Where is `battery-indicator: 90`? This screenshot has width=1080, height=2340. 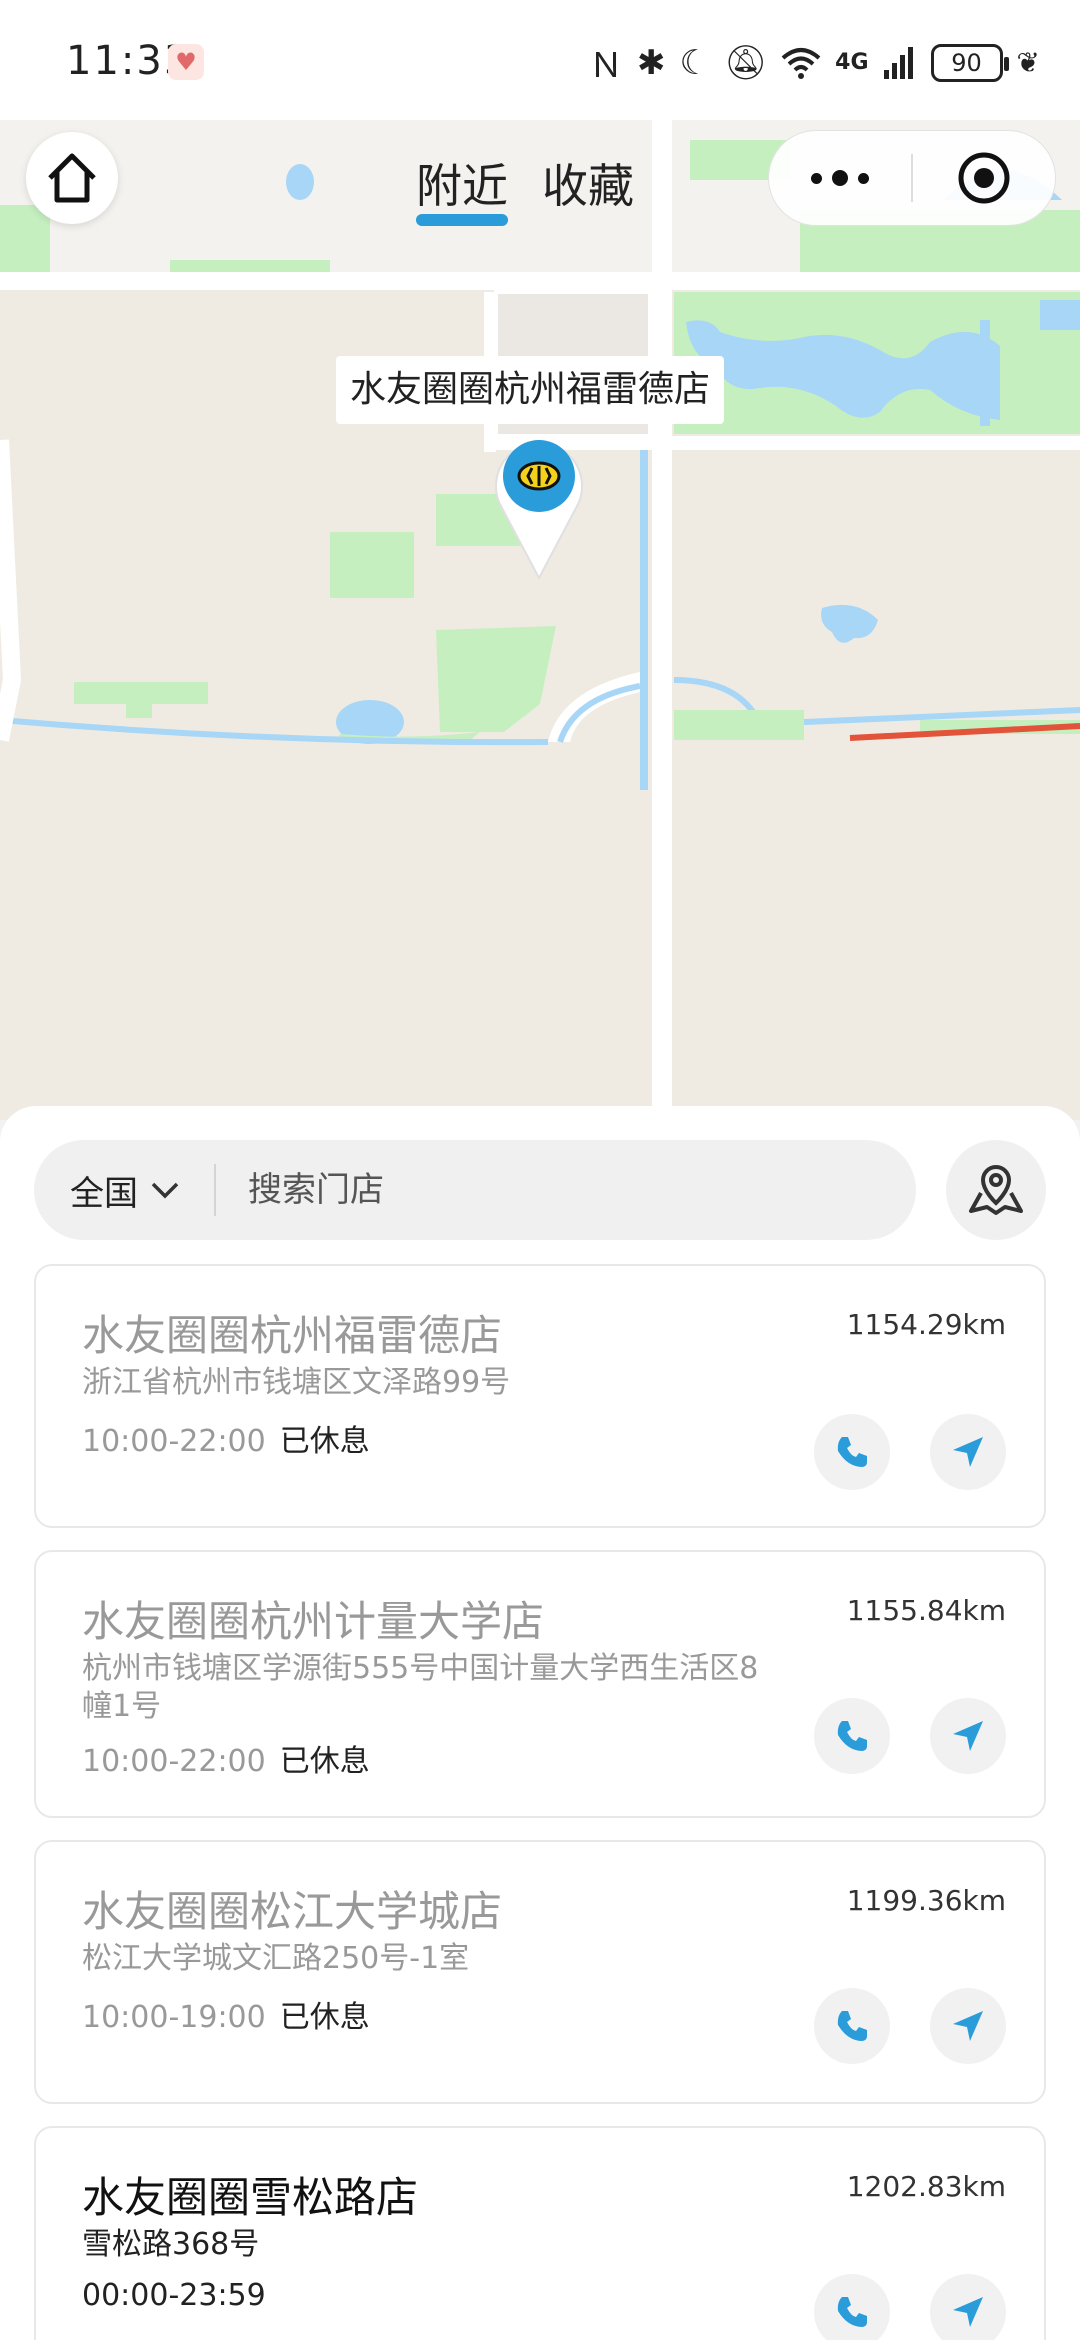 battery-indicator: 90 is located at coordinates (969, 62).